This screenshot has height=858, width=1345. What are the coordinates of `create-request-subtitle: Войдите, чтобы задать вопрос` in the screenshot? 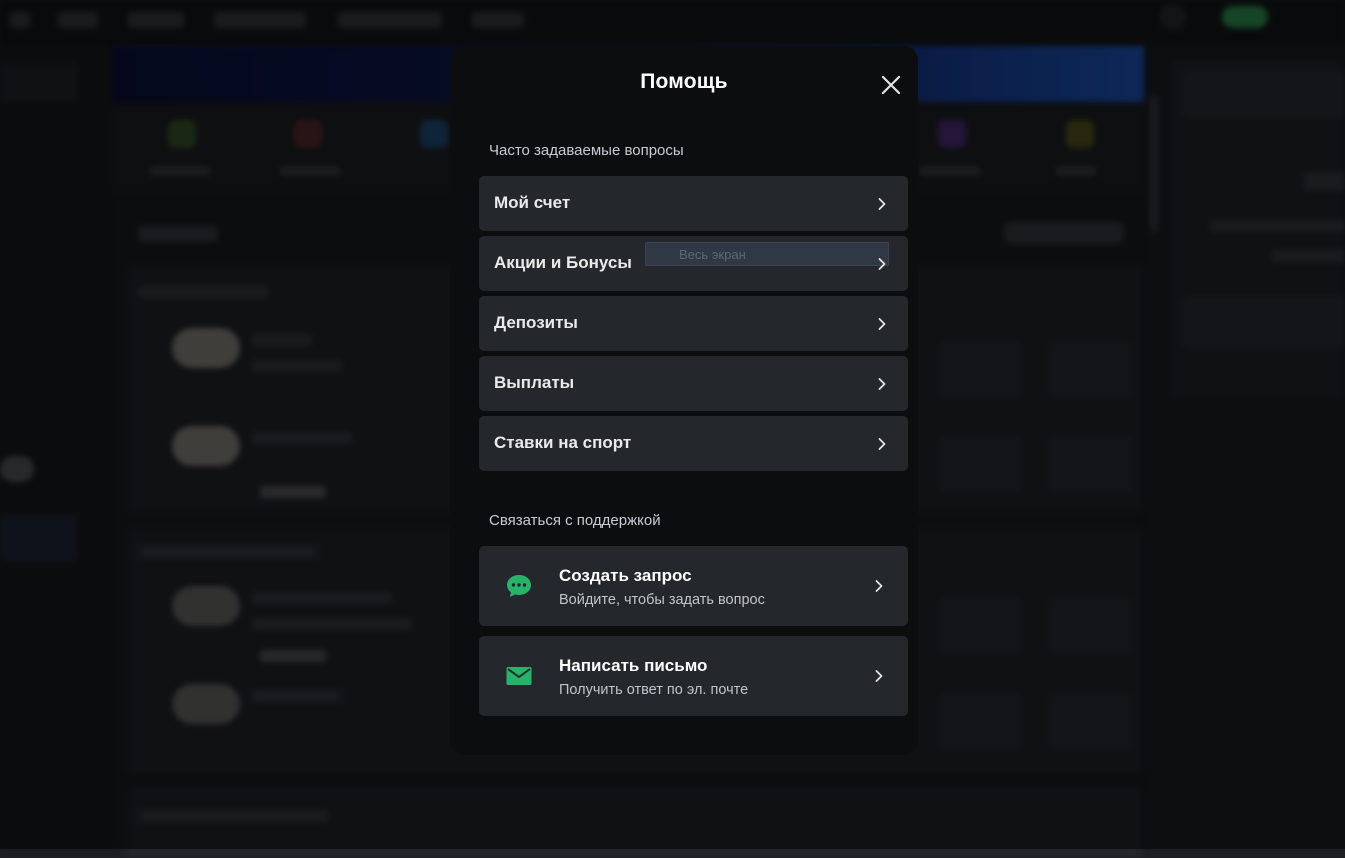 It's located at (662, 600).